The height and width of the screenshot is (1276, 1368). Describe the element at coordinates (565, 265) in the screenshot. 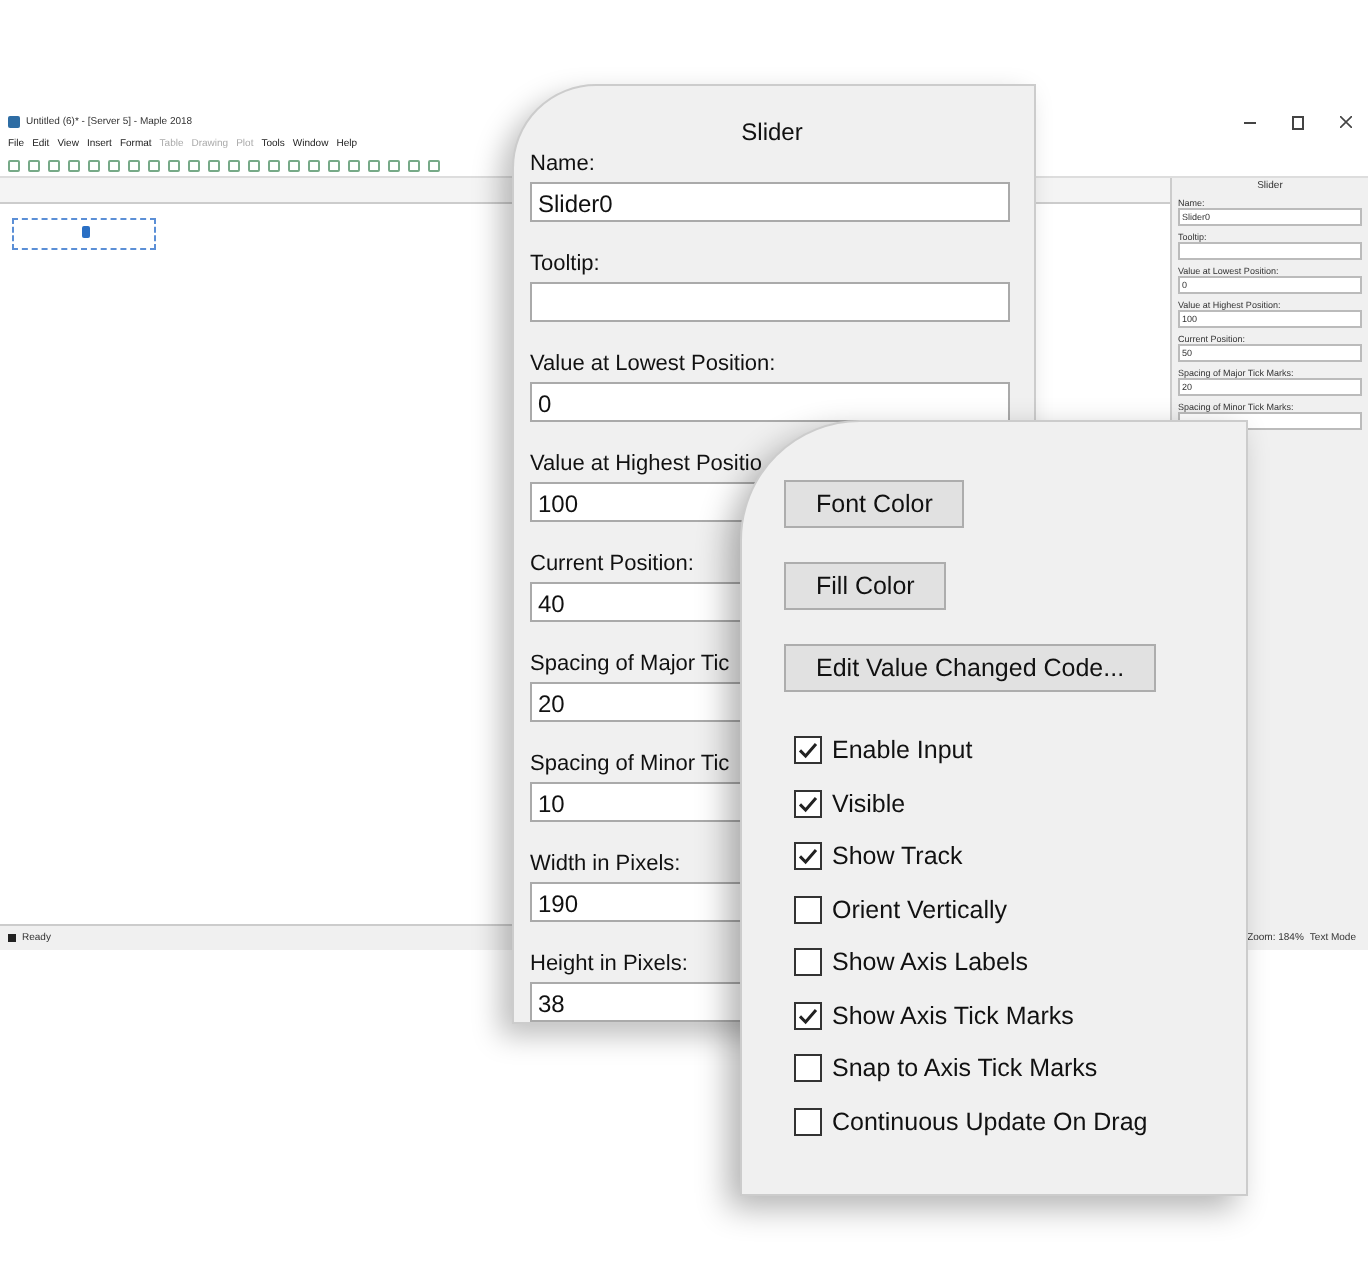

I see `field-label: Tooltip:` at that location.